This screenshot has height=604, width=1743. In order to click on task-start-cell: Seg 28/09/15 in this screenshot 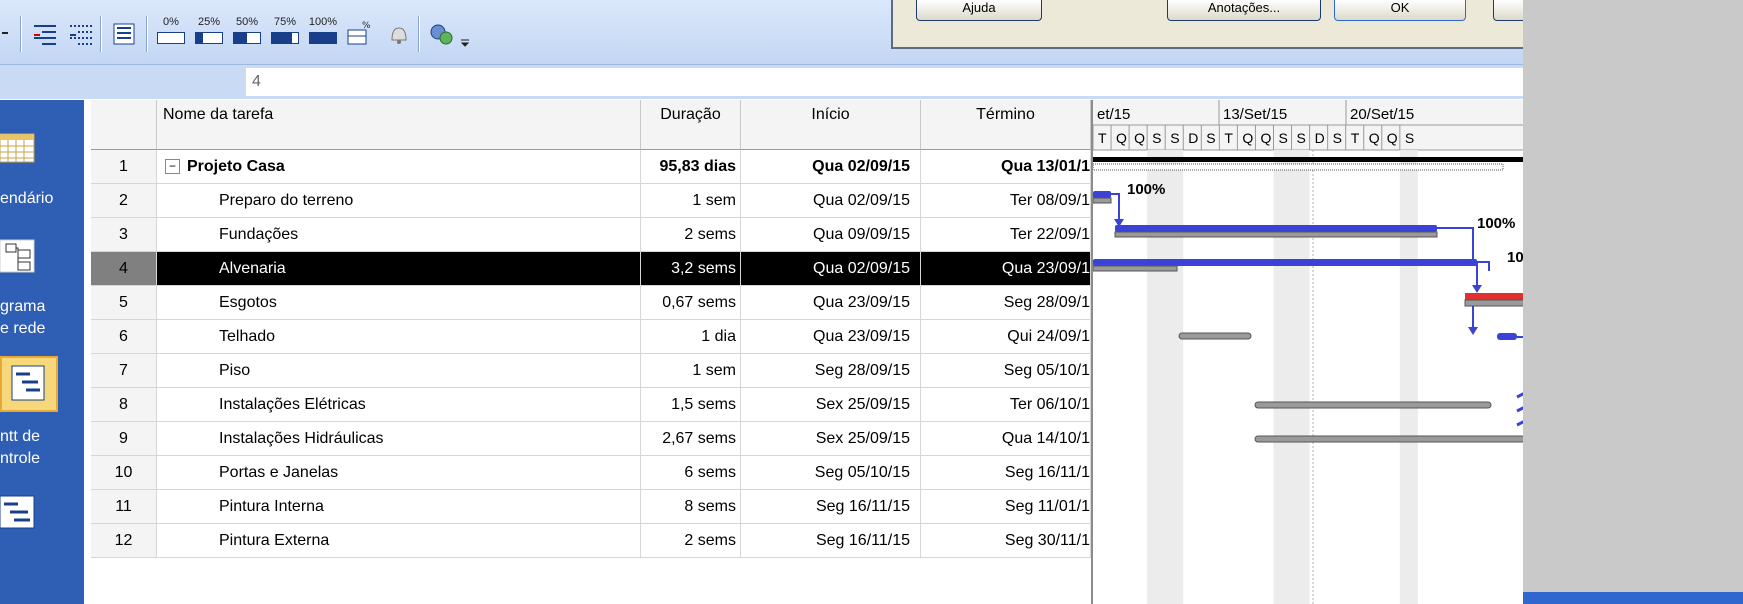, I will do `click(831, 370)`.